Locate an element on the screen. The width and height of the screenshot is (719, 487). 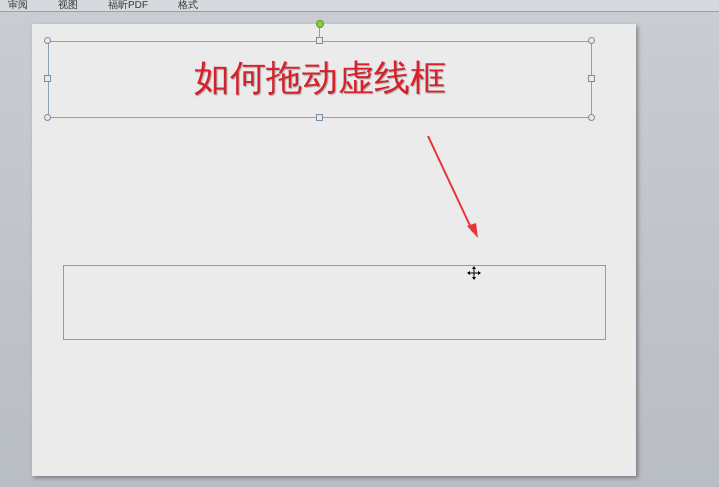
ribbon-tab: 视图 is located at coordinates (68, 5).